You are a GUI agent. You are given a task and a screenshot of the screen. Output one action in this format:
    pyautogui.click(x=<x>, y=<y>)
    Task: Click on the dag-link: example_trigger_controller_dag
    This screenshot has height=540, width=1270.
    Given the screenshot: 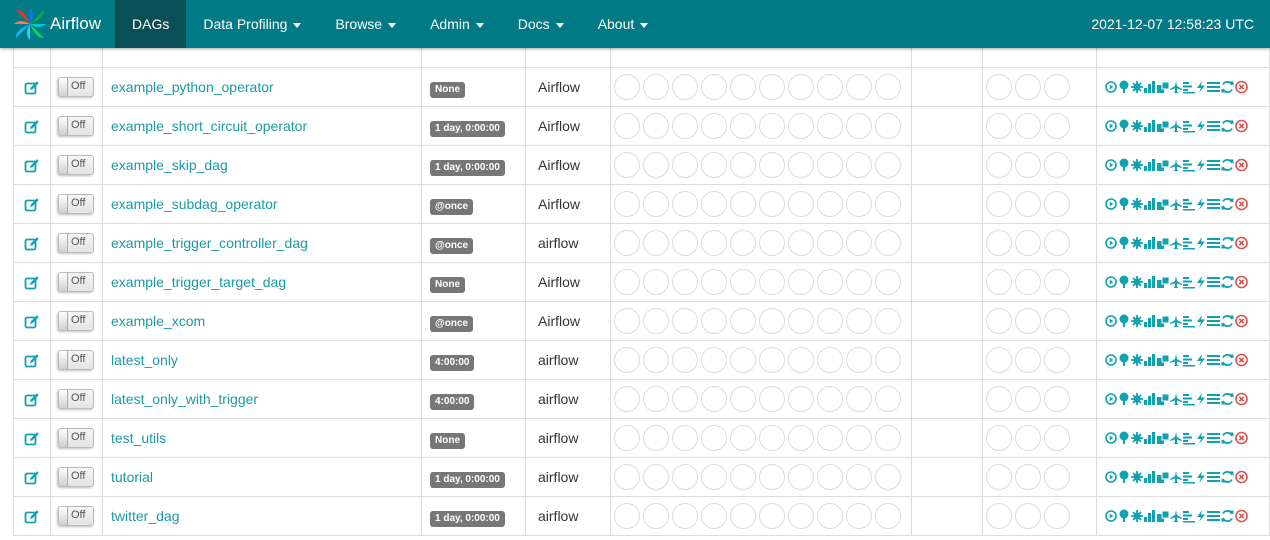 What is the action you would take?
    pyautogui.click(x=209, y=243)
    